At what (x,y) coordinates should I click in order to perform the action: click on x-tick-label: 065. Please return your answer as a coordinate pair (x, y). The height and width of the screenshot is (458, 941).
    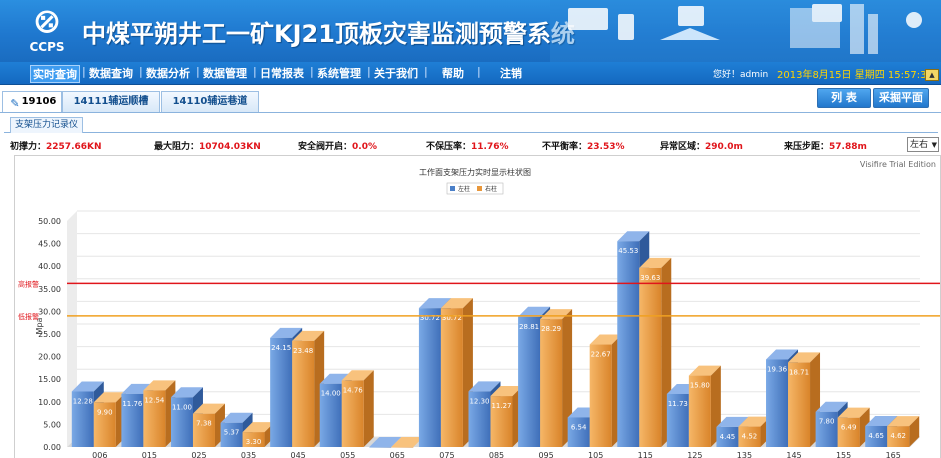
    Looking at the image, I should click on (397, 454).